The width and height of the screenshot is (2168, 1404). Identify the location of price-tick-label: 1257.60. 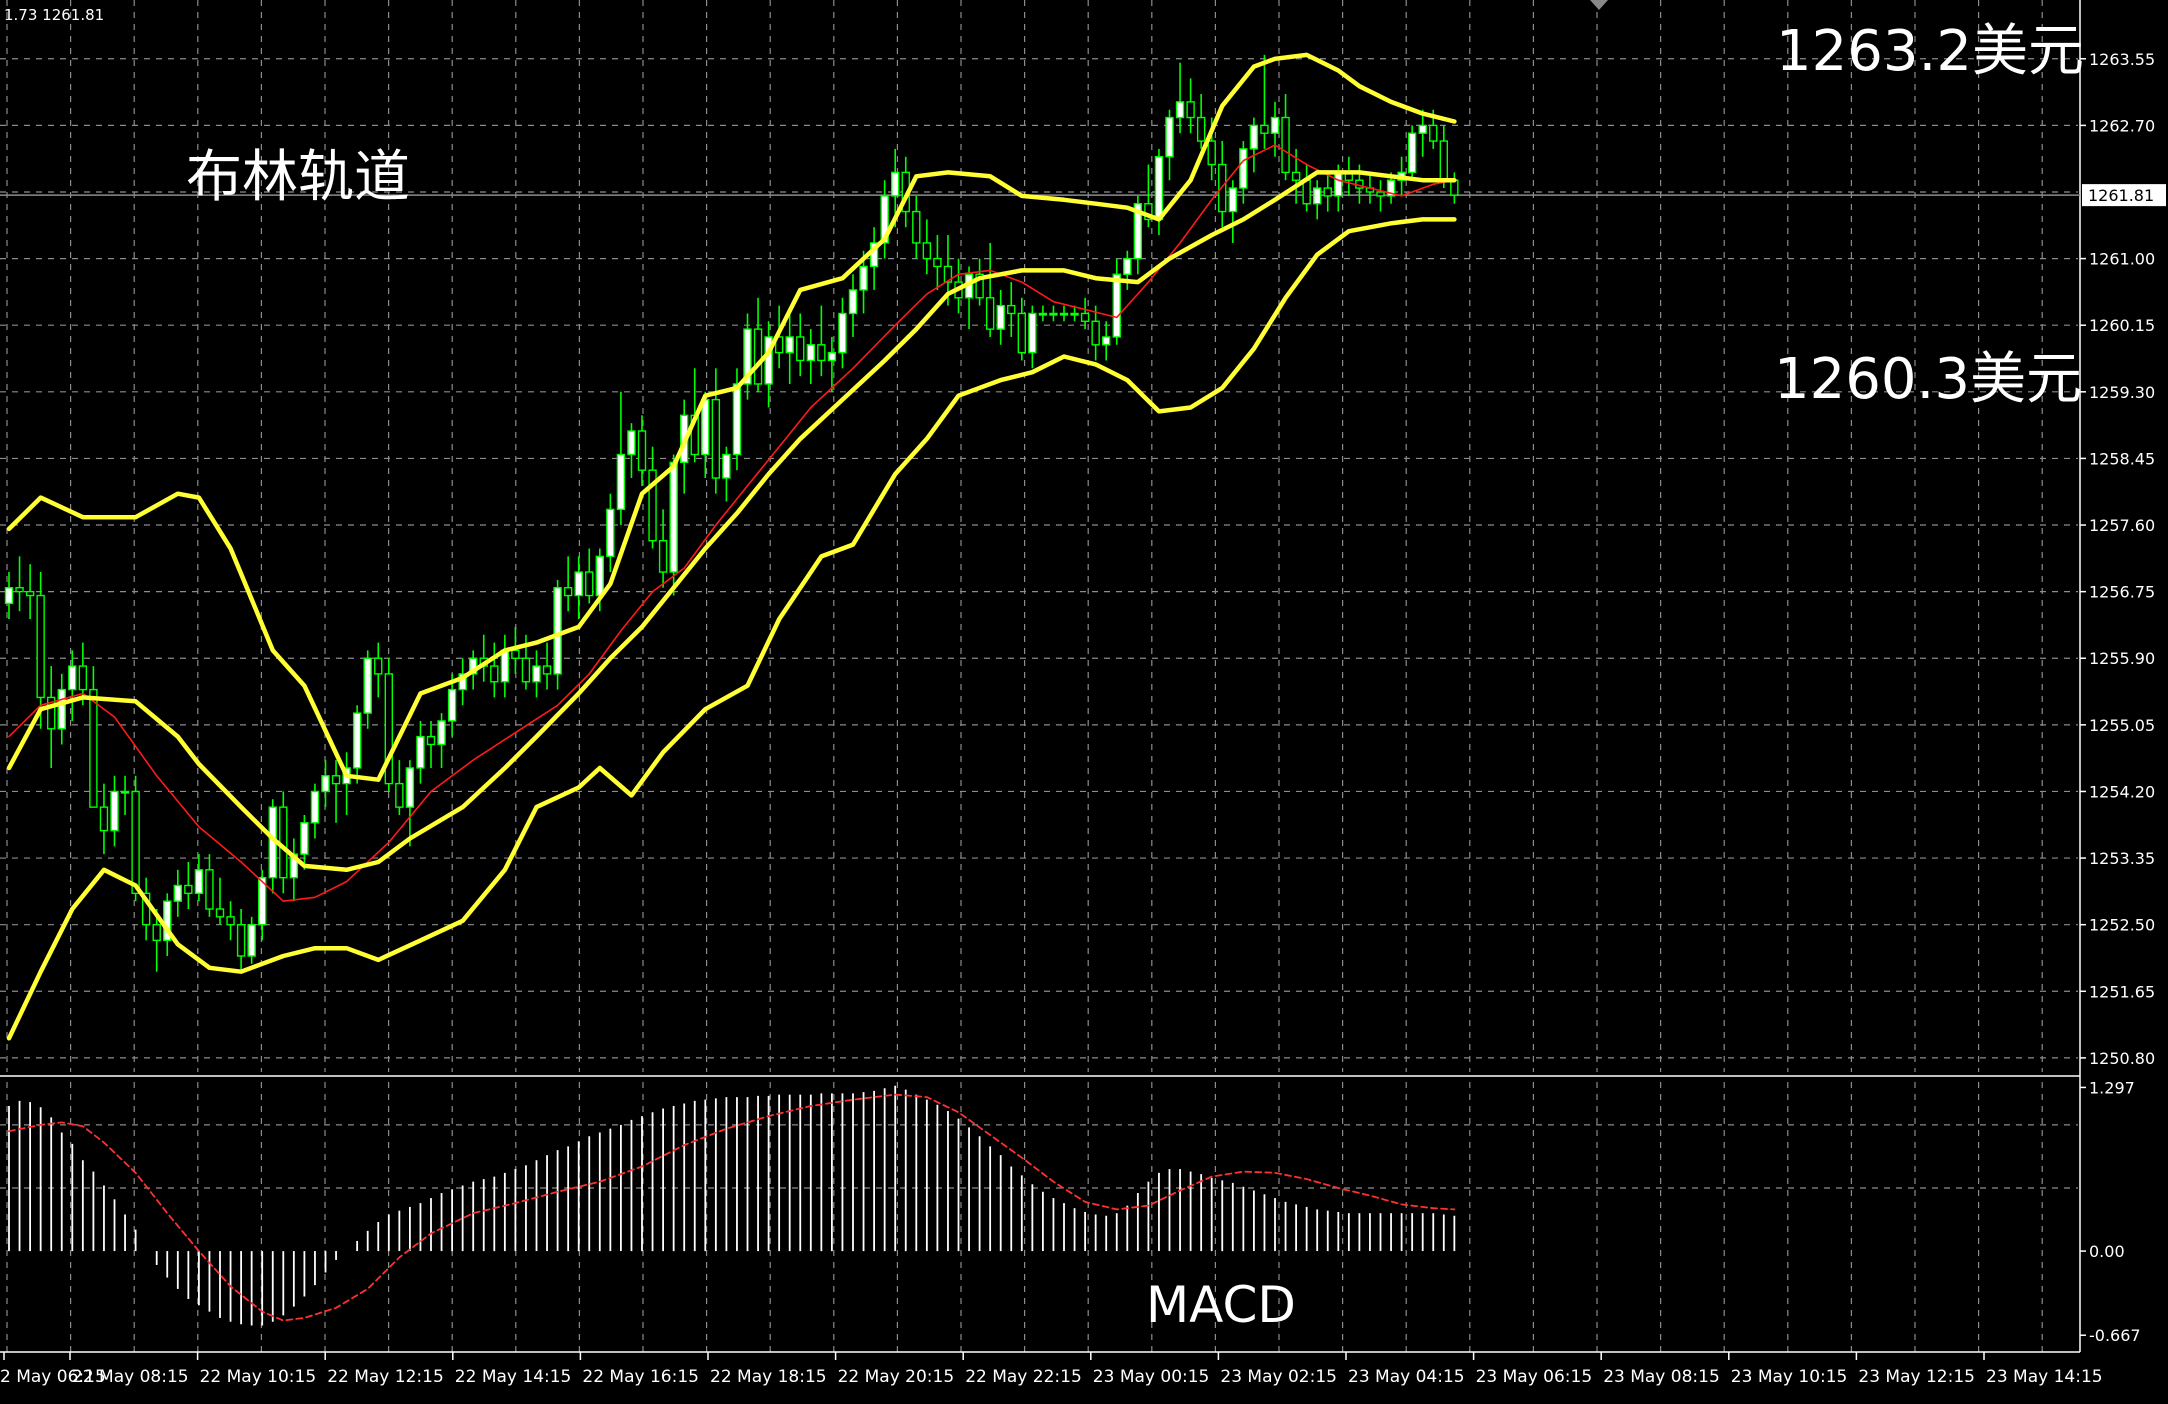
(2122, 525).